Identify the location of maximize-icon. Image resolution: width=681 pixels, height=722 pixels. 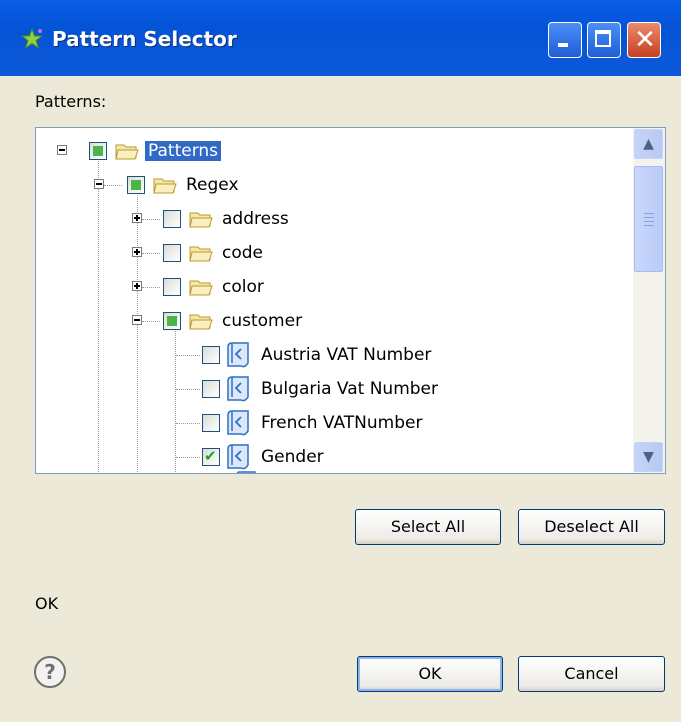
(603, 38).